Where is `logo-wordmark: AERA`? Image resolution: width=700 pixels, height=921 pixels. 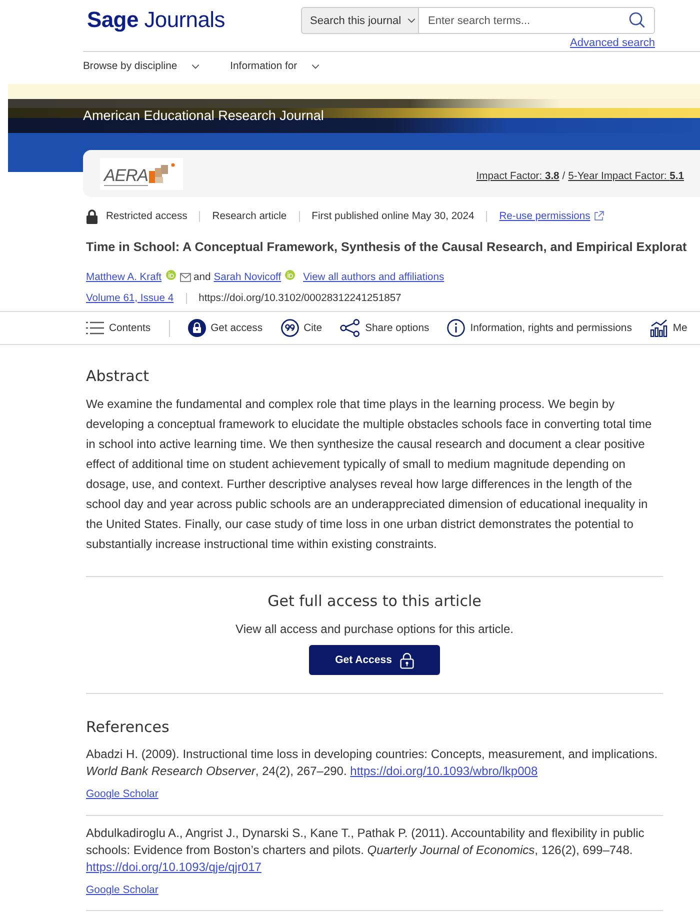
logo-wordmark: AERA is located at coordinates (126, 175).